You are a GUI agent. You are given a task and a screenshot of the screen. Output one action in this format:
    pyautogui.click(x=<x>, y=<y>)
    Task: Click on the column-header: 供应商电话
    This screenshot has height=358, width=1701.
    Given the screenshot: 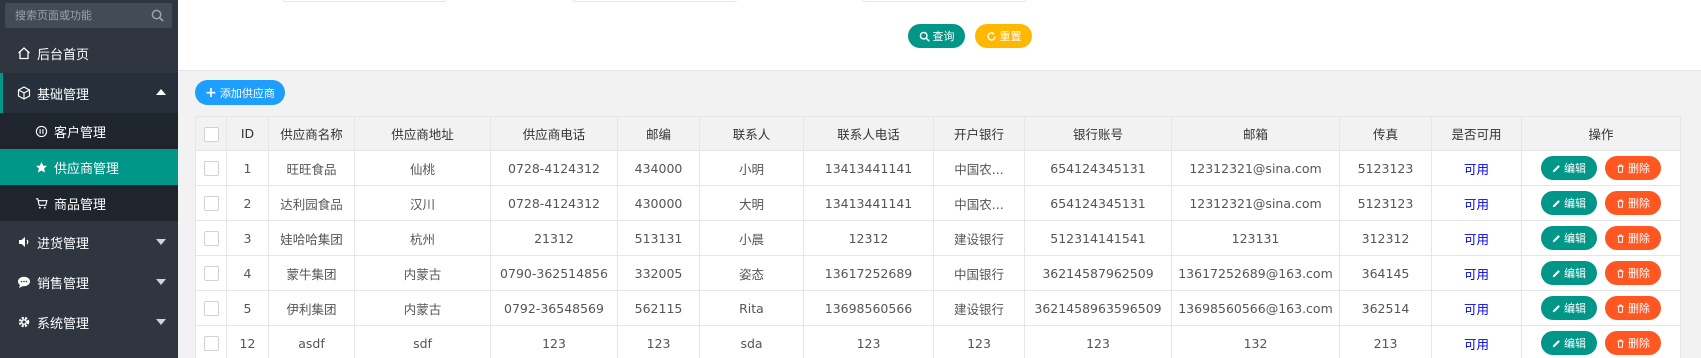 What is the action you would take?
    pyautogui.click(x=554, y=133)
    